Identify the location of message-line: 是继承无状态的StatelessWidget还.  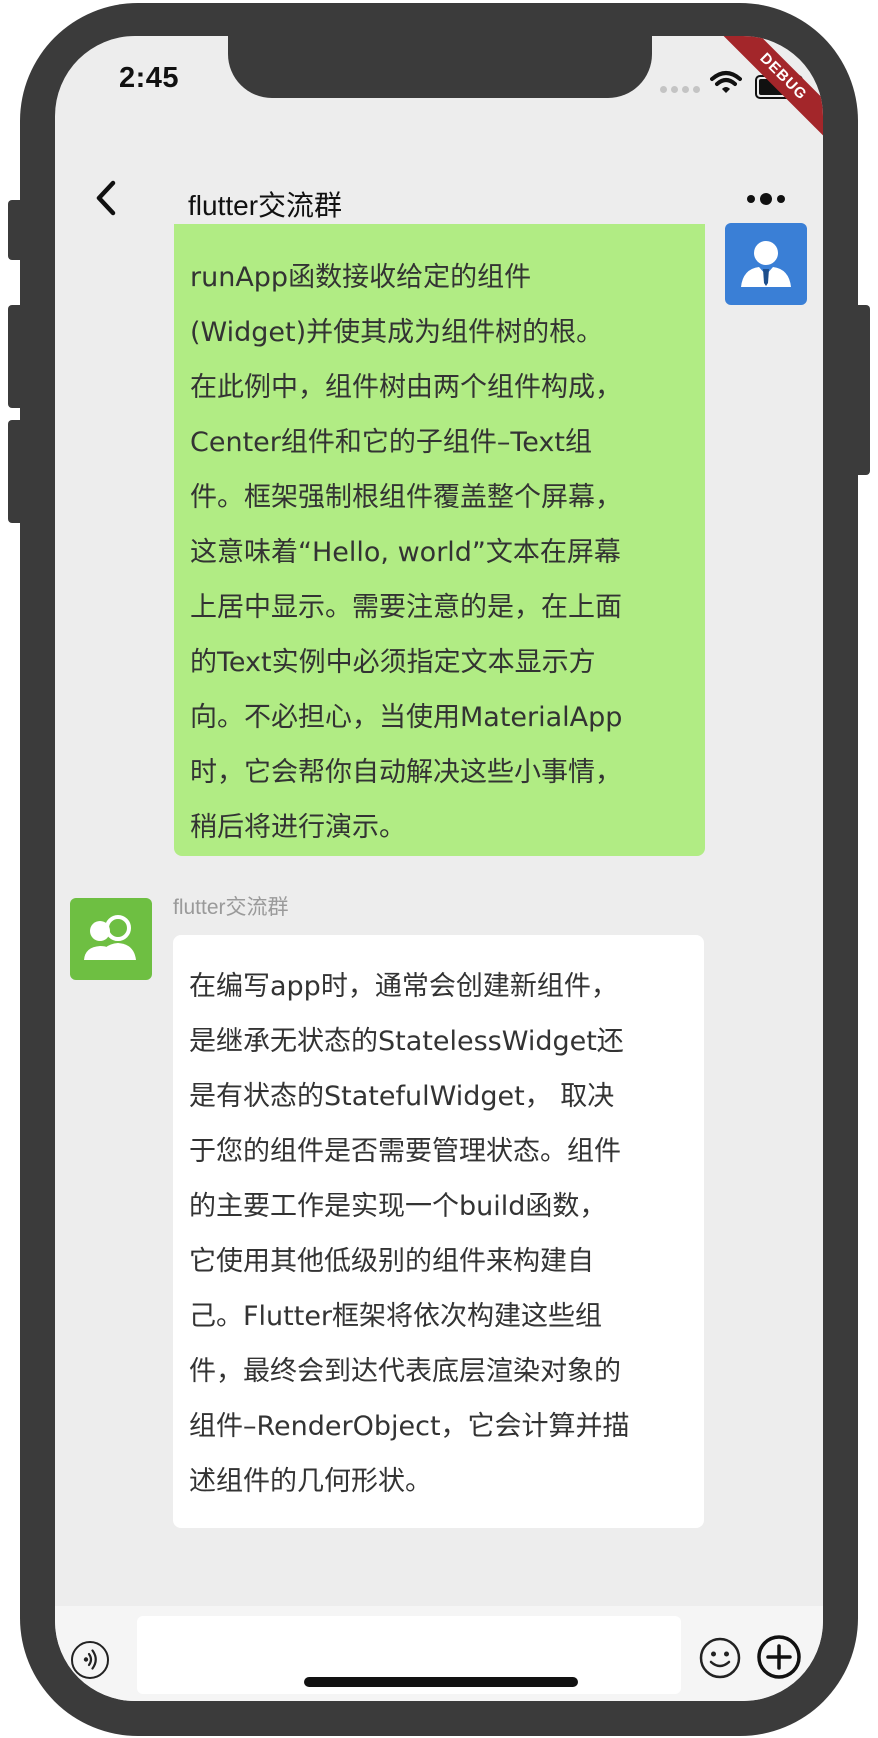
(406, 1041).